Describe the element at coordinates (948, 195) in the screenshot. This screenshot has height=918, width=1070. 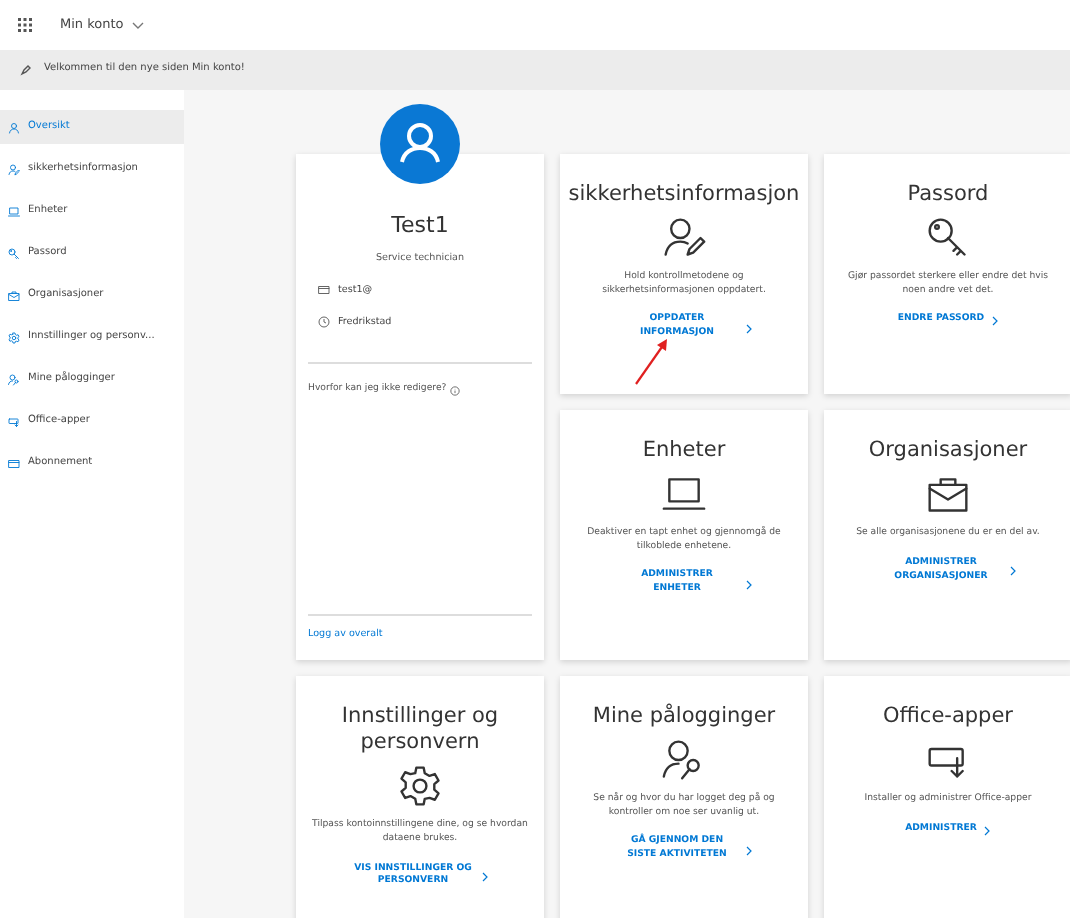
I see `tile-title: Passord` at that location.